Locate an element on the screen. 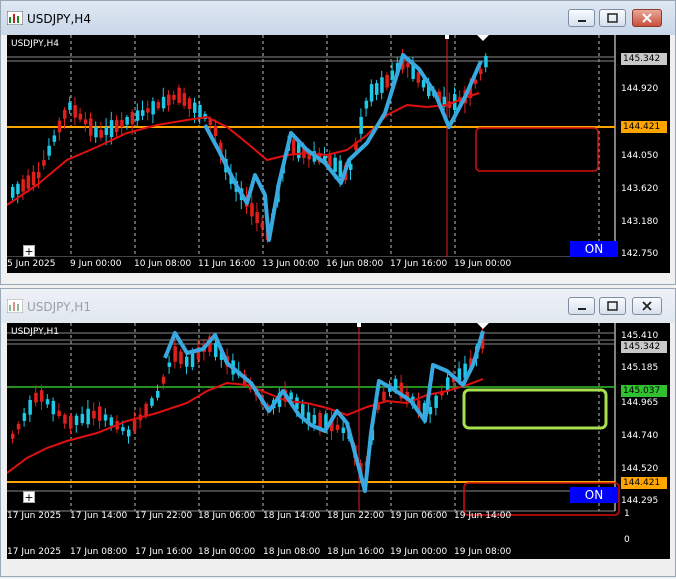 Image resolution: width=676 pixels, height=579 pixels. price-axis-label: 144.295 is located at coordinates (640, 501).